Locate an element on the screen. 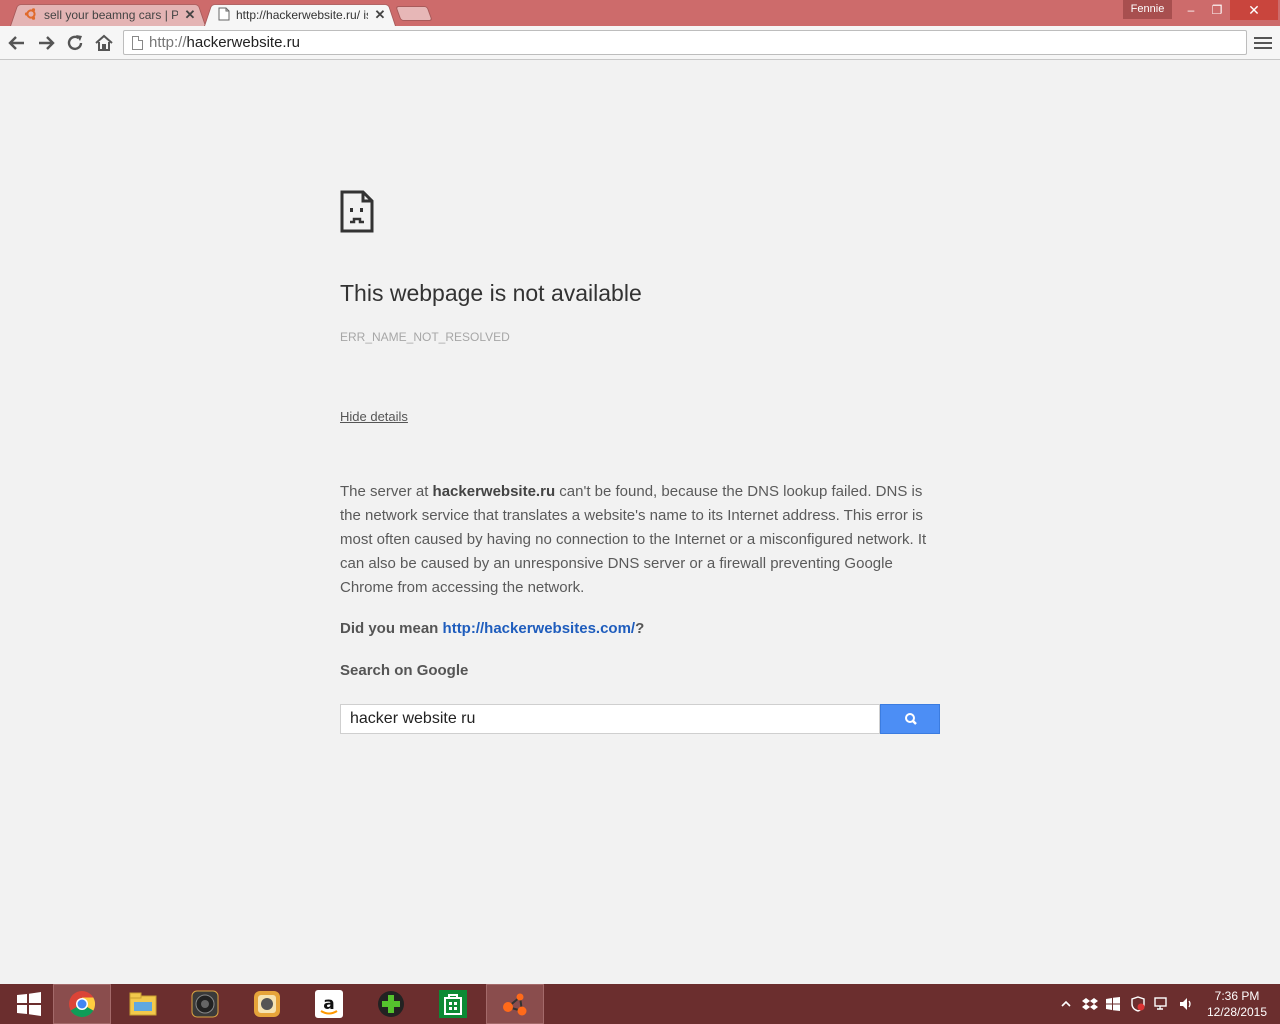  reload-icon is located at coordinates (75, 43).